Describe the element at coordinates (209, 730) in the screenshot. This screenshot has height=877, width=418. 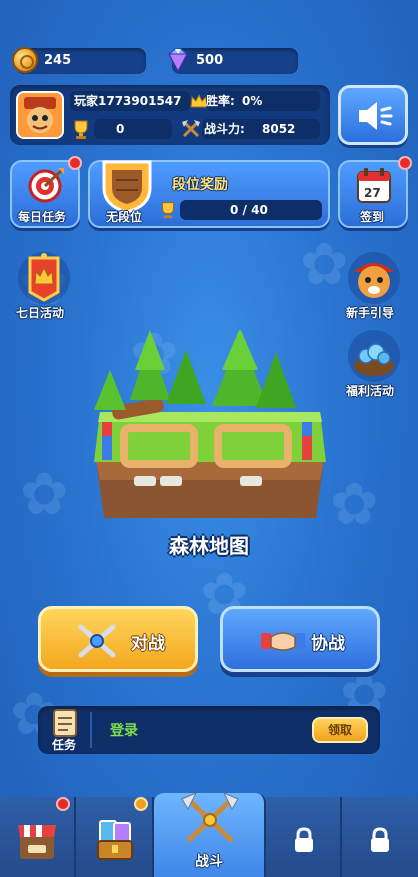
I see `task-bar: 任务 登录 领取` at that location.